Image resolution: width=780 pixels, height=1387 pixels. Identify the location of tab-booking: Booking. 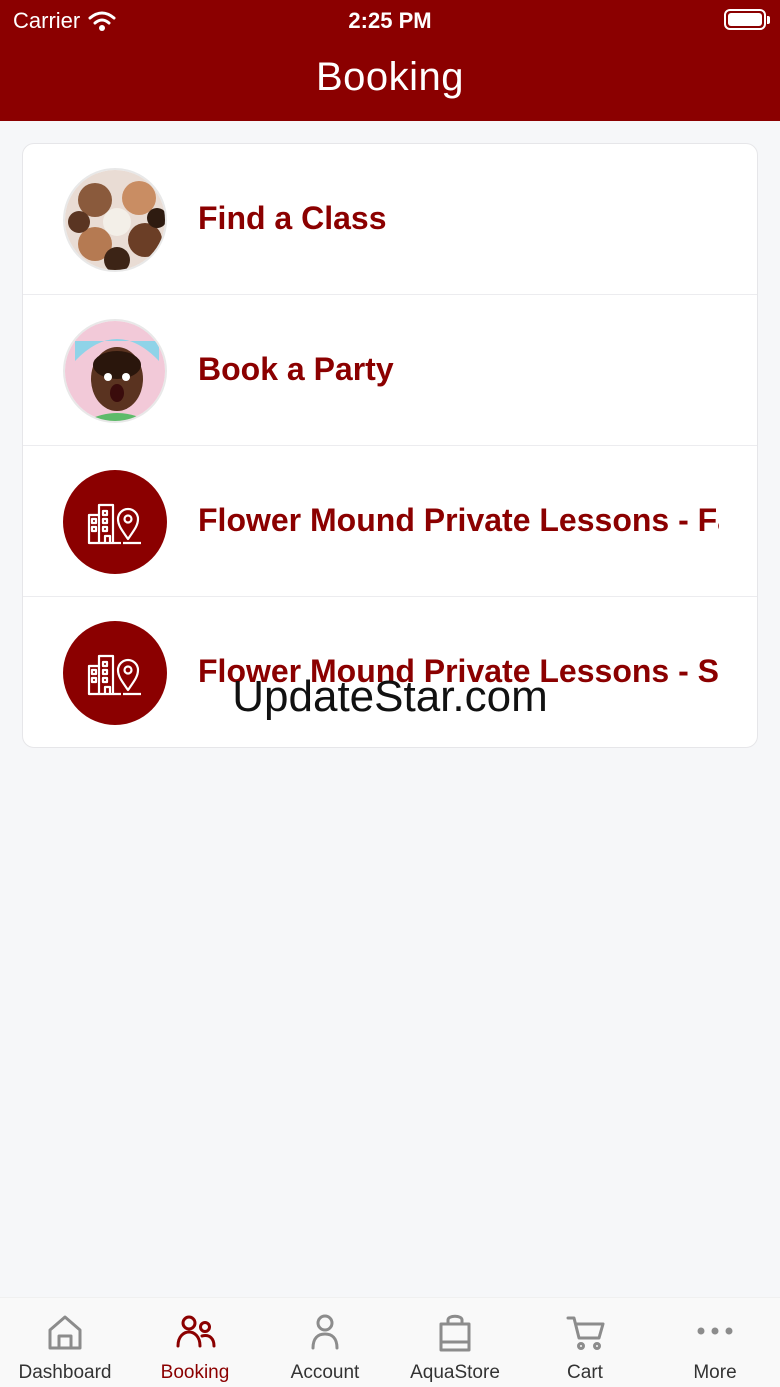
(195, 1342).